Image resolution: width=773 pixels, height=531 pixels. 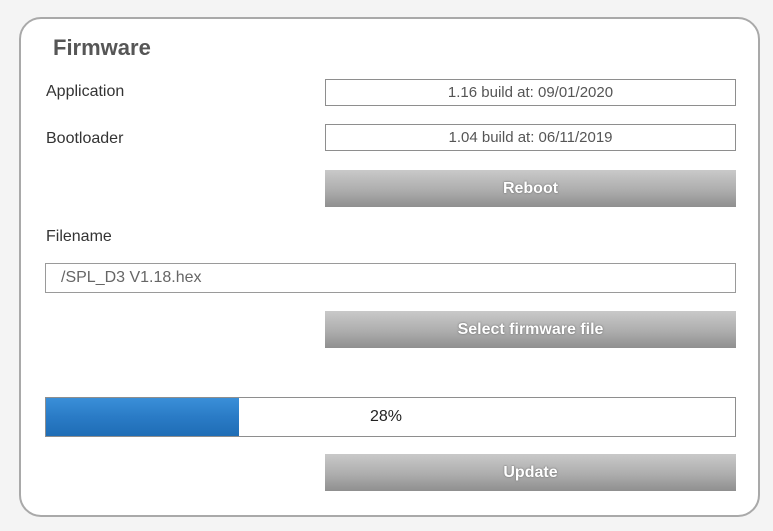 What do you see at coordinates (530, 137) in the screenshot?
I see `bootloader-version-field: 1.04 build at: 06/11/2019` at bounding box center [530, 137].